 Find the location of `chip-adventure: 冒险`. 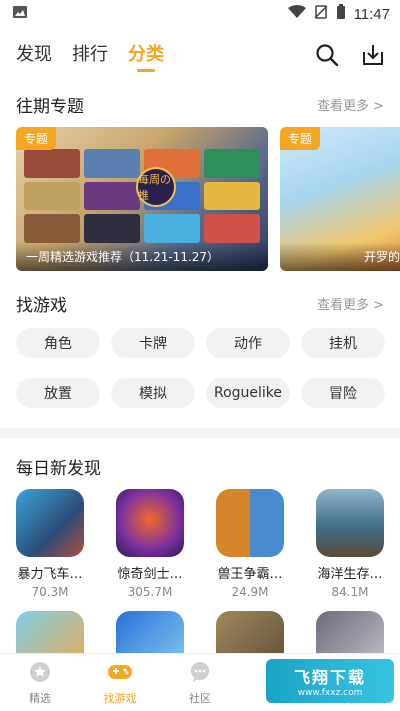

chip-adventure: 冒险 is located at coordinates (343, 393).